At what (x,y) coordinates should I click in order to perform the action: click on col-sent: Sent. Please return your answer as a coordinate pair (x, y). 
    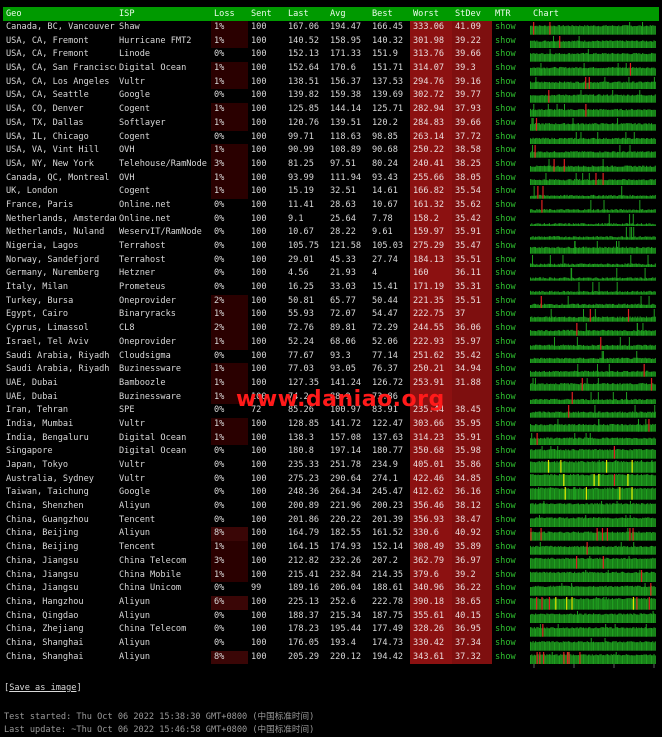
    Looking at the image, I should click on (266, 14).